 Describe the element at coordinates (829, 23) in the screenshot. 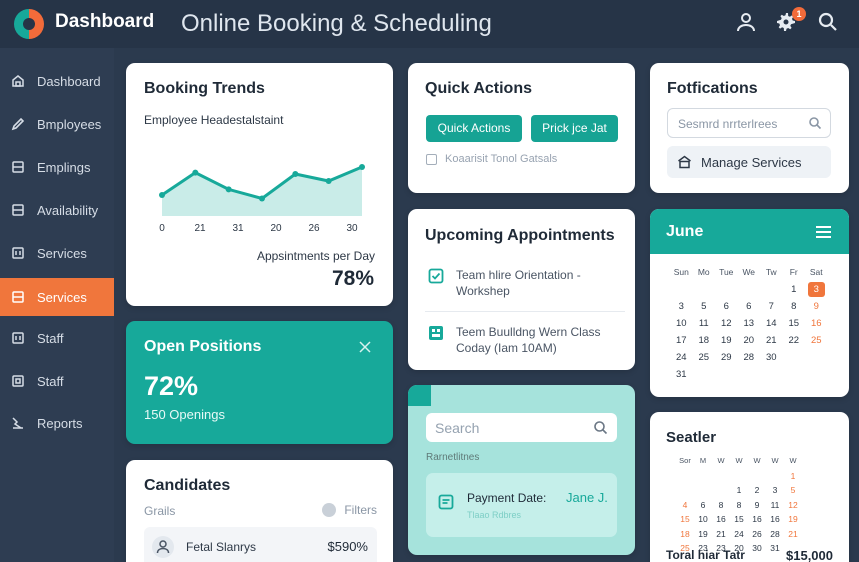

I see `search-icon` at that location.